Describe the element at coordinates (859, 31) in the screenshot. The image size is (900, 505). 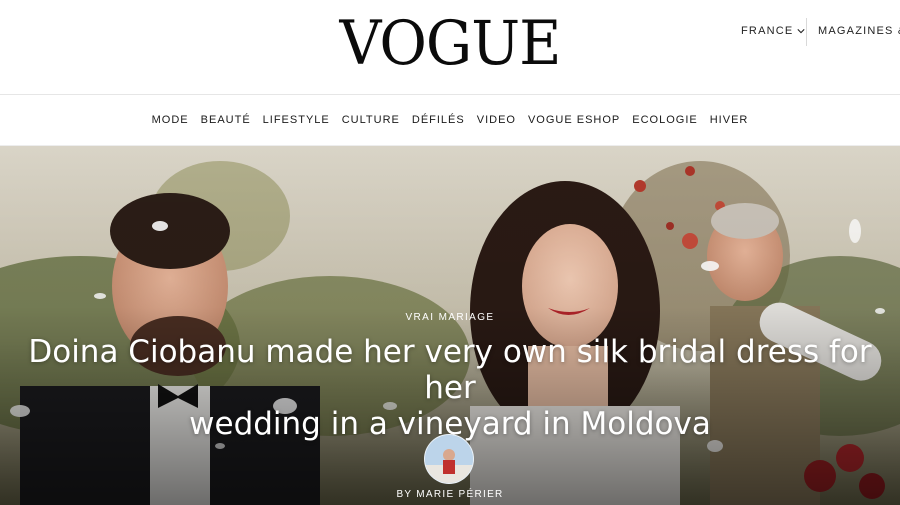
I see `magazines-link: MAGAZINES & ABONNEMENTS` at that location.